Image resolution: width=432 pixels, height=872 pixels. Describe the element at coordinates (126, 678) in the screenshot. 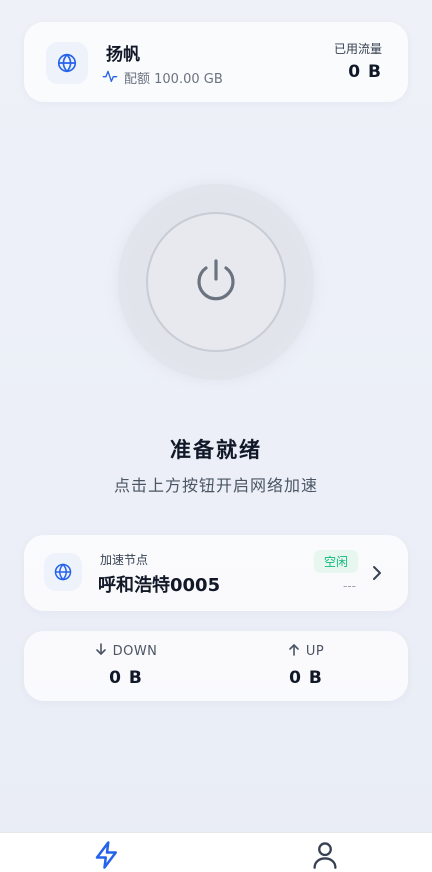

I see `download-value: 0 B` at that location.